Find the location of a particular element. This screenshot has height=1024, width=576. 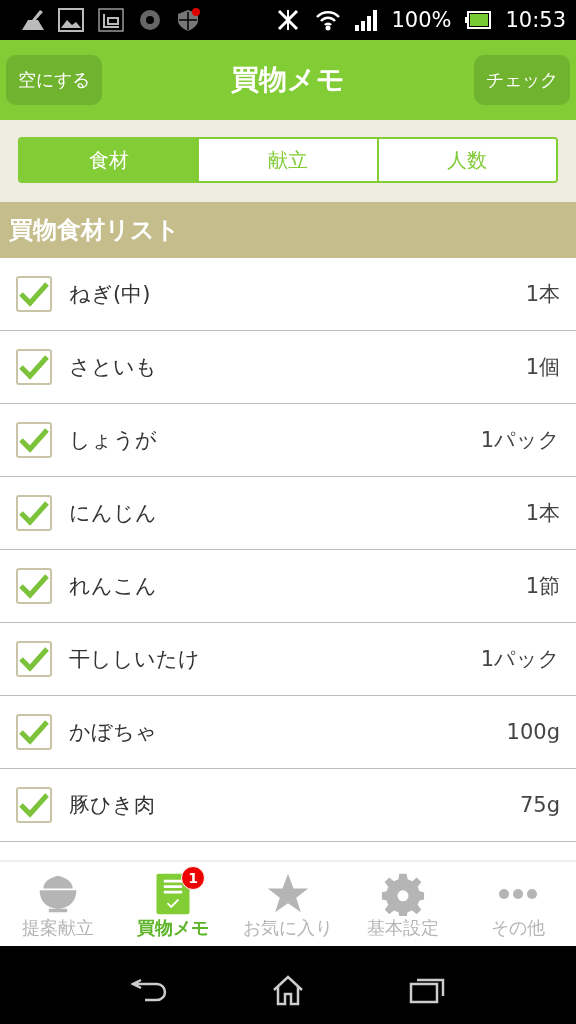

tab: 食材 is located at coordinates (109, 160).